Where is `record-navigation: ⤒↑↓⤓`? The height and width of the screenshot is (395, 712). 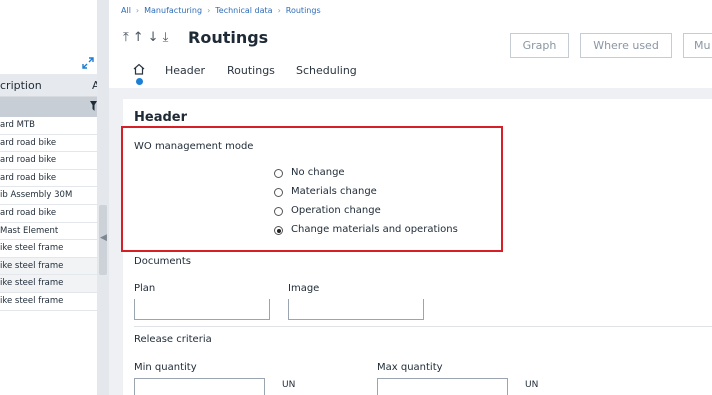 record-navigation: ⤒↑↓⤓ is located at coordinates (147, 37).